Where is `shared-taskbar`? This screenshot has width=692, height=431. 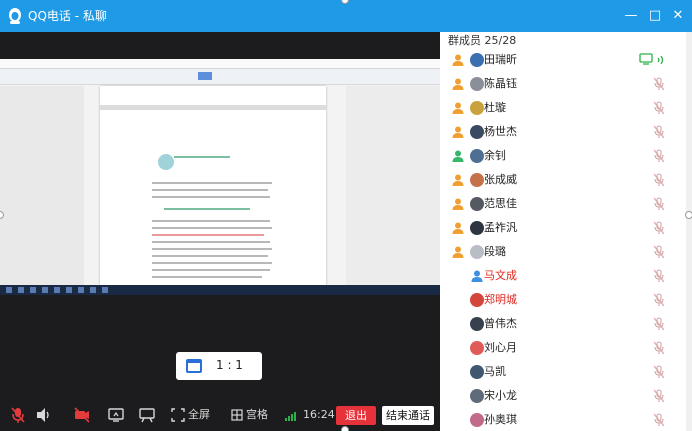
shared-taskbar is located at coordinates (220, 290).